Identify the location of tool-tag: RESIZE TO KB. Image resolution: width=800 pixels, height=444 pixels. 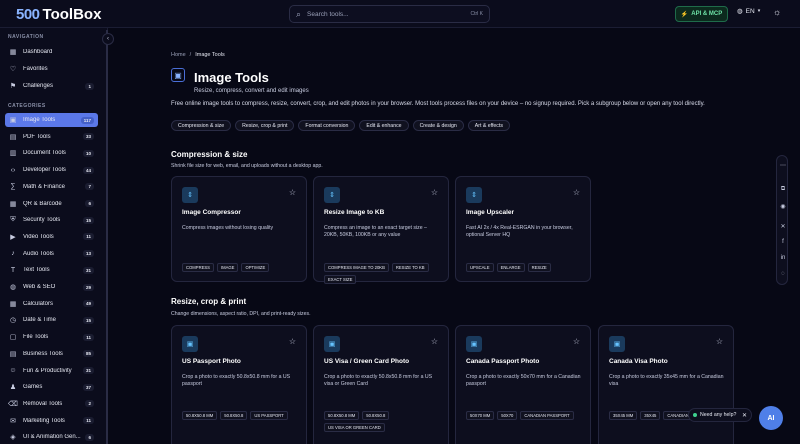
(410, 267).